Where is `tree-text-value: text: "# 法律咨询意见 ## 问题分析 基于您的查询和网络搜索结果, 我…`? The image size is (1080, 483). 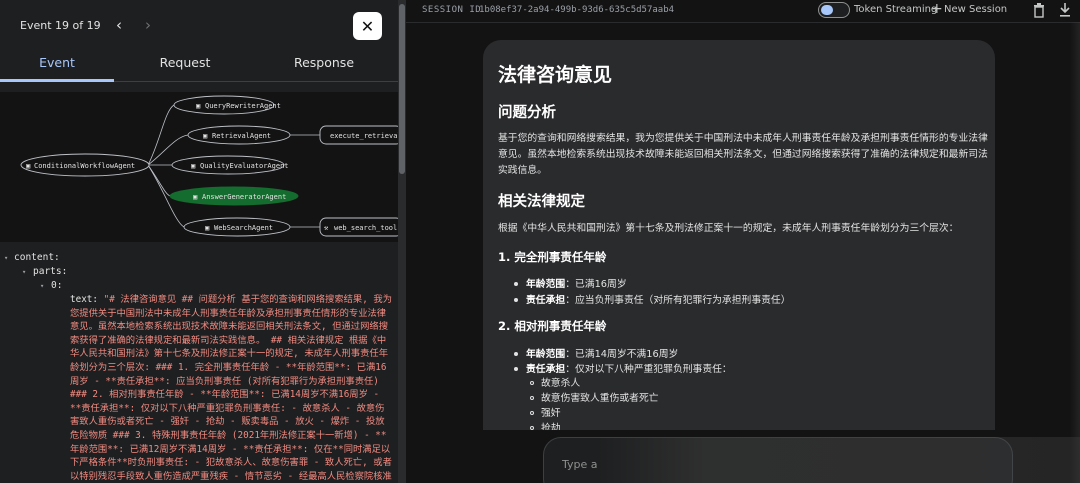
tree-text-value: text: "# 法律咨询意见 ## 问题分析 基于您的查询和网络搜索结果, 我… is located at coordinates (231, 388).